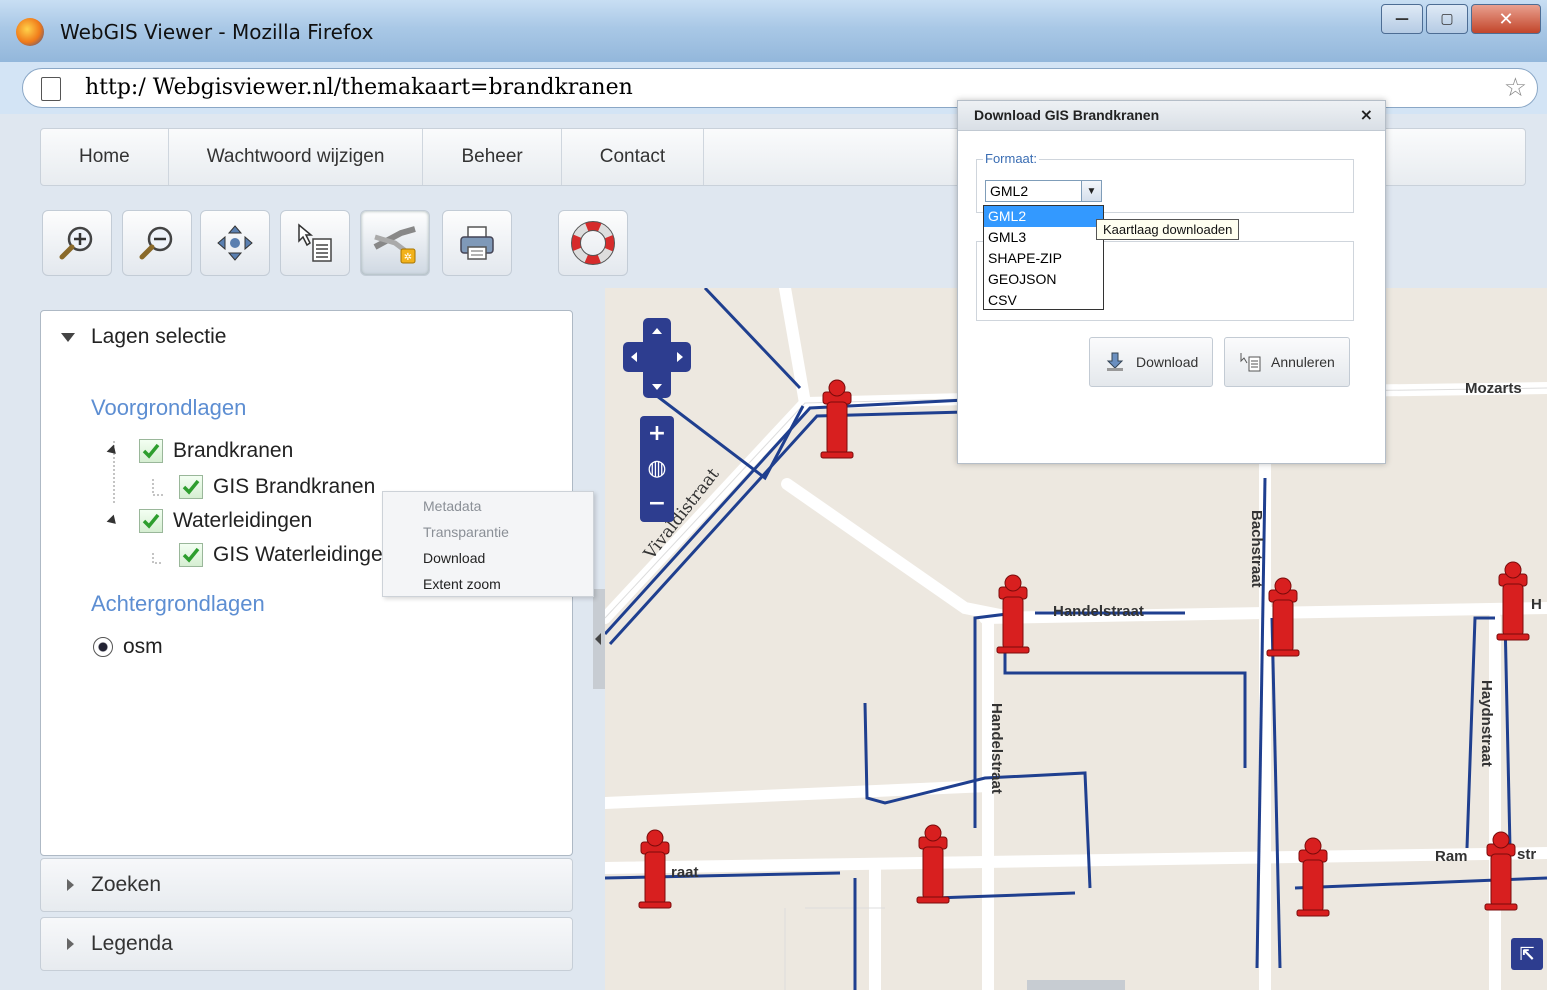  I want to click on window-controls: — ▢ ✕, so click(1461, 19).